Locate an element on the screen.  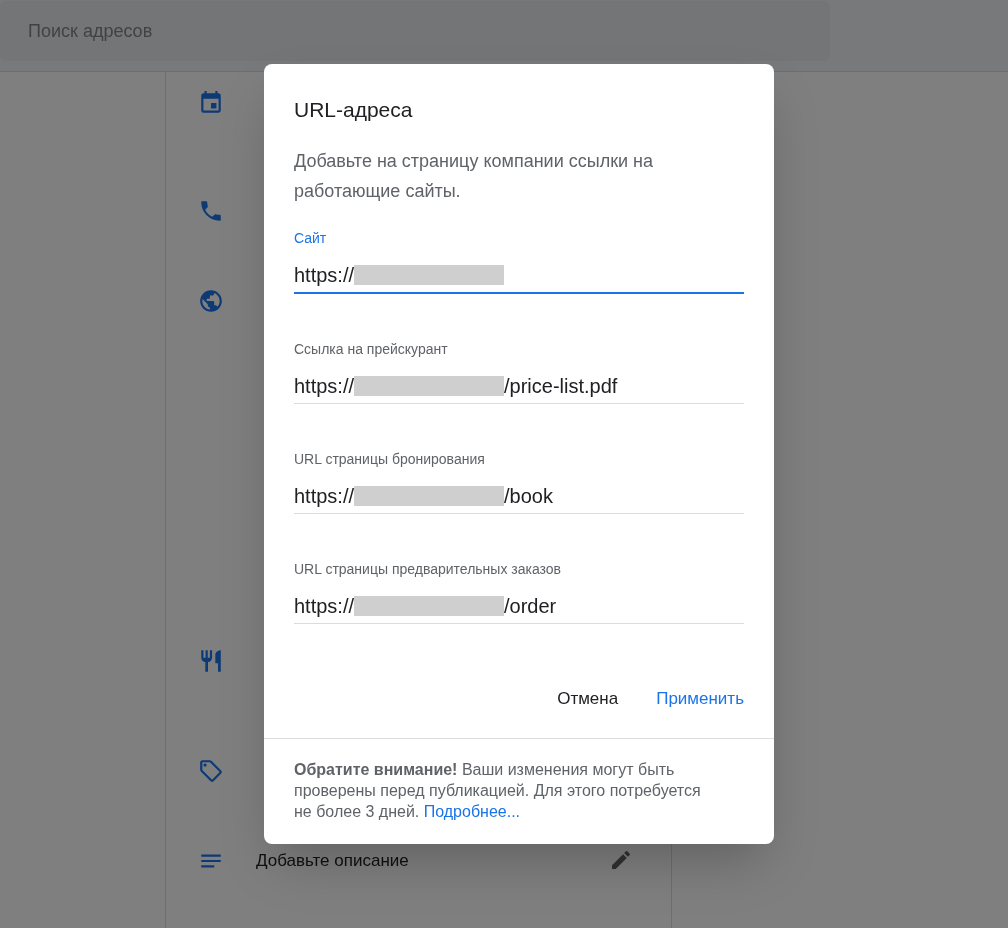
field-label: URL страницы предварительных заказов is located at coordinates (428, 569).